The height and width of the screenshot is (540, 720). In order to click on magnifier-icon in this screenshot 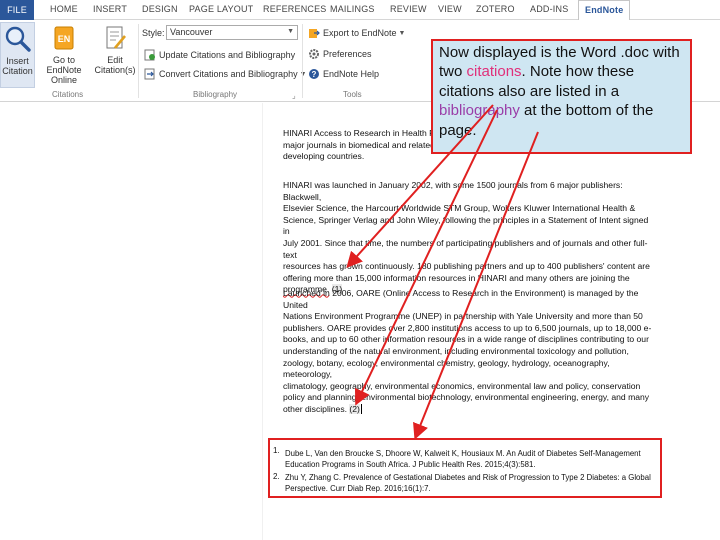, I will do `click(18, 39)`.